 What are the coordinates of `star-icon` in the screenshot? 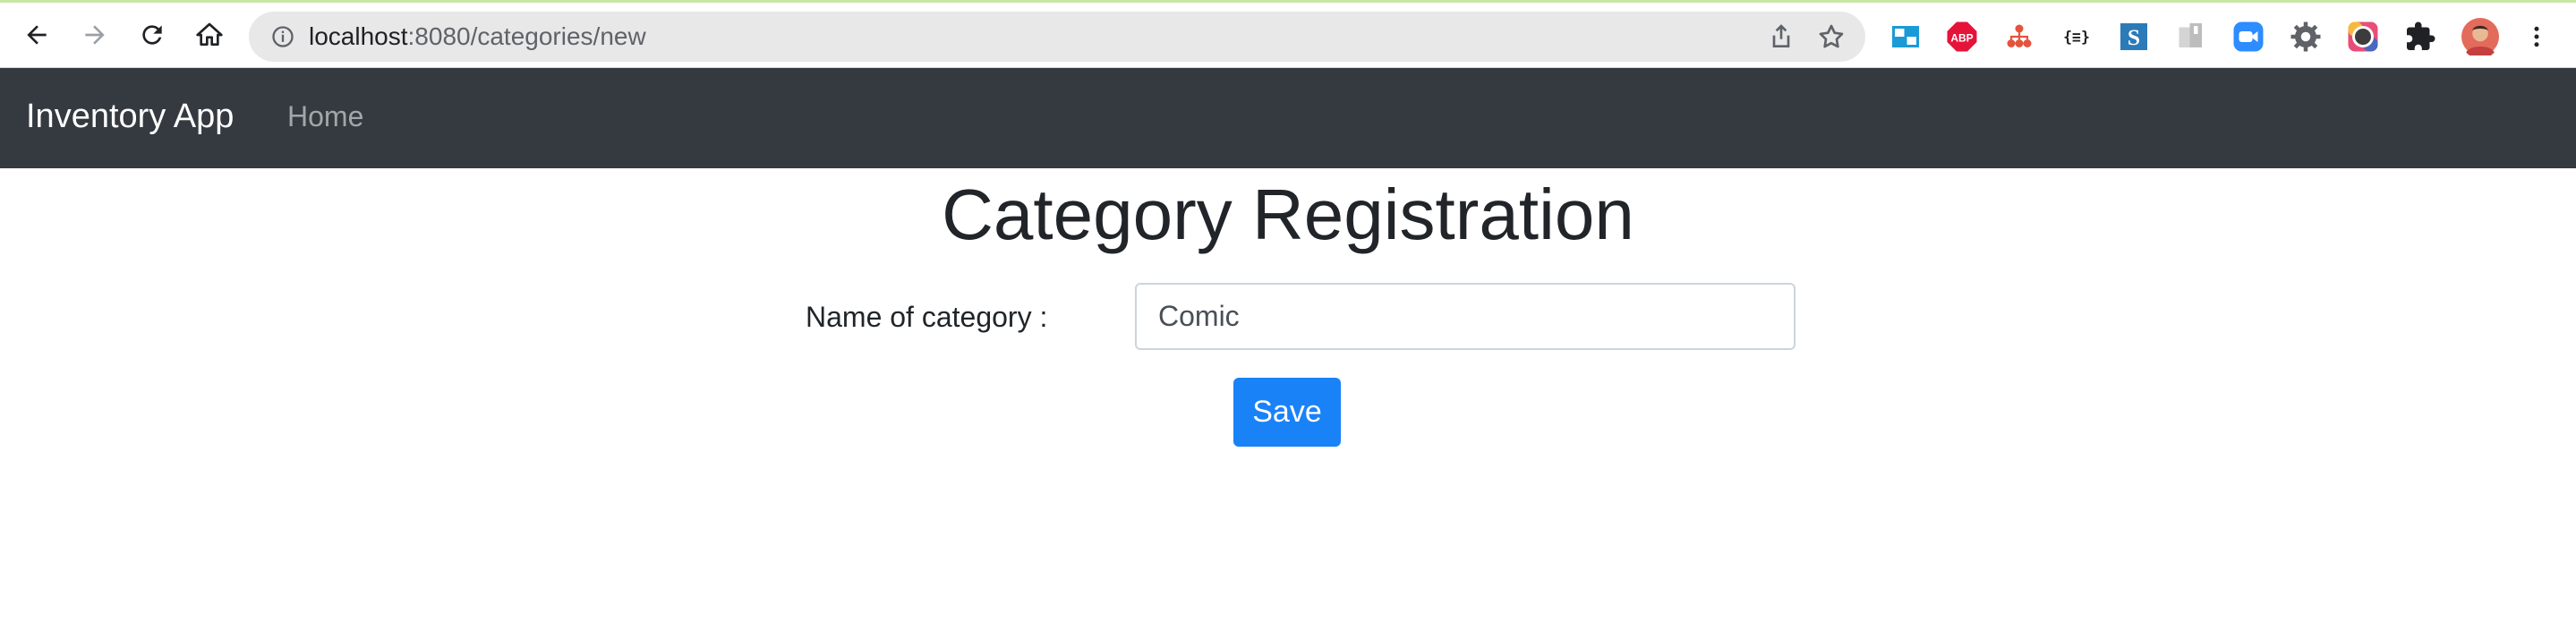 It's located at (1831, 36).